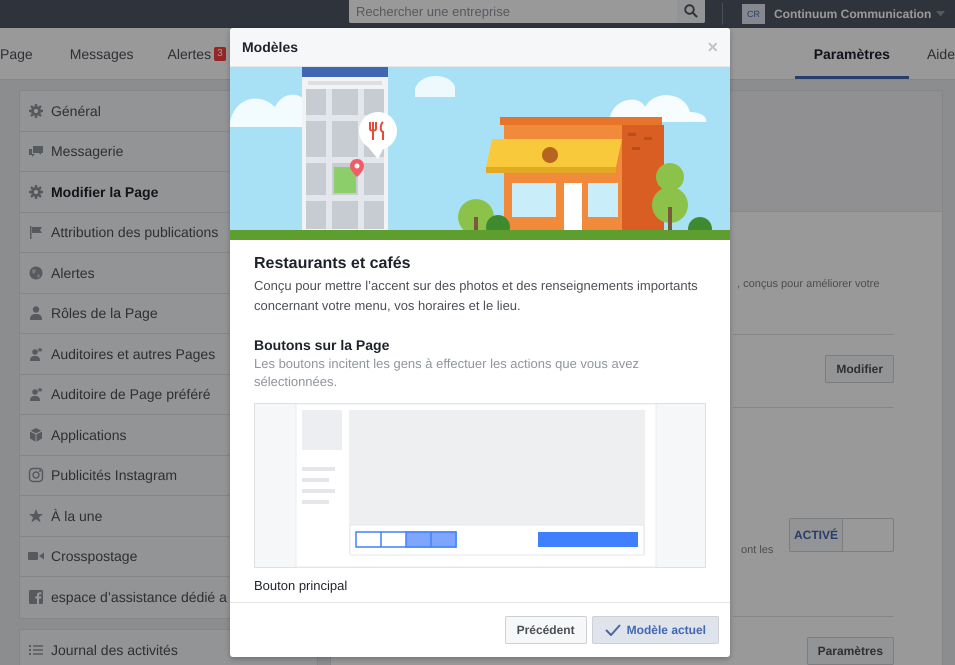 The height and width of the screenshot is (665, 955). What do you see at coordinates (859, 369) in the screenshot?
I see `edit-button: Modifier` at bounding box center [859, 369].